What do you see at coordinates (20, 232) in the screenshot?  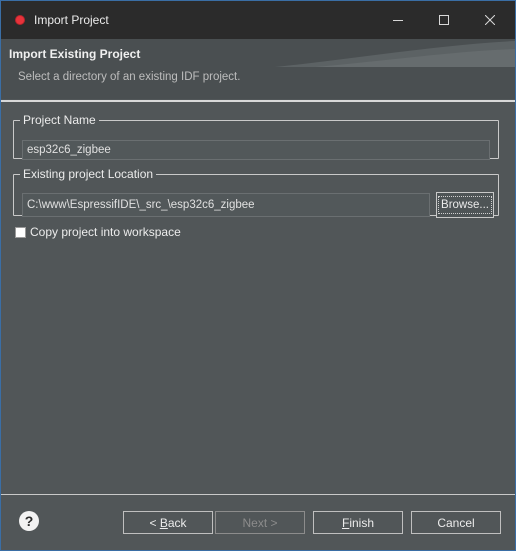 I see `copy-into-workspace-checkbox` at bounding box center [20, 232].